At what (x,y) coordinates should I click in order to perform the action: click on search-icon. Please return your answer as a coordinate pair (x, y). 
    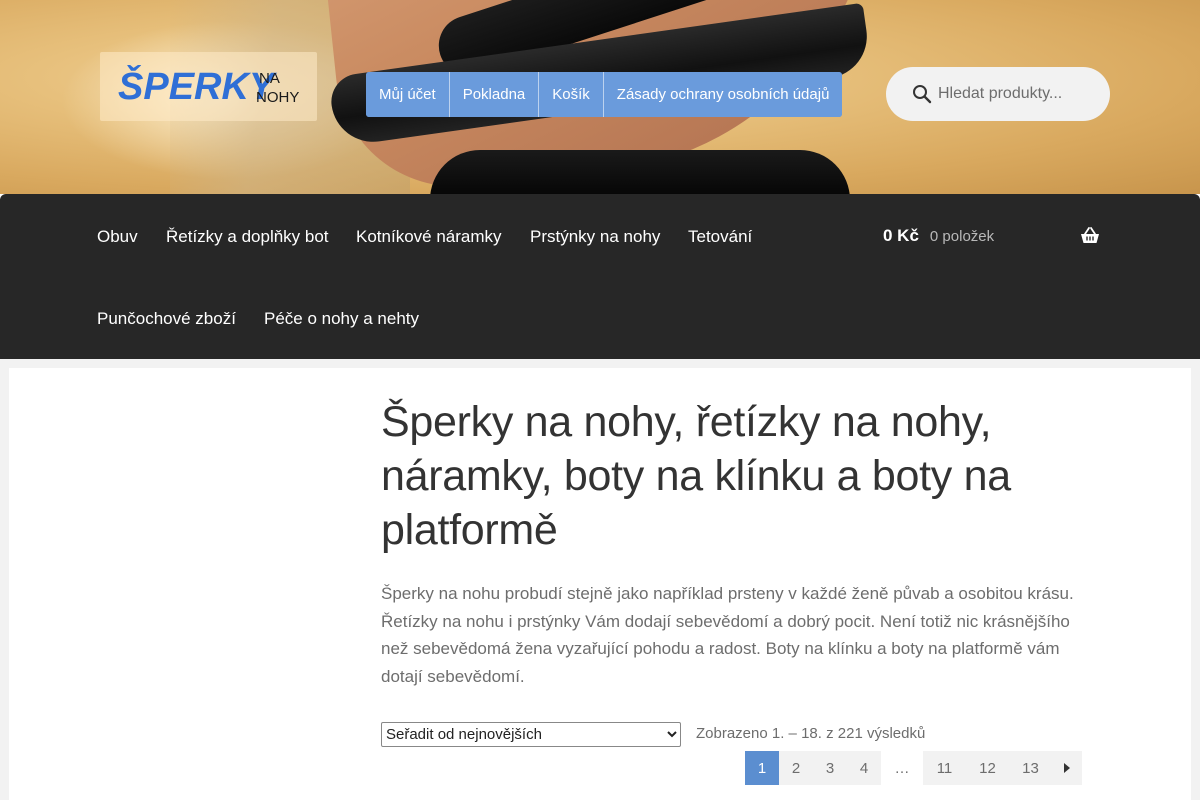
    Looking at the image, I should click on (922, 94).